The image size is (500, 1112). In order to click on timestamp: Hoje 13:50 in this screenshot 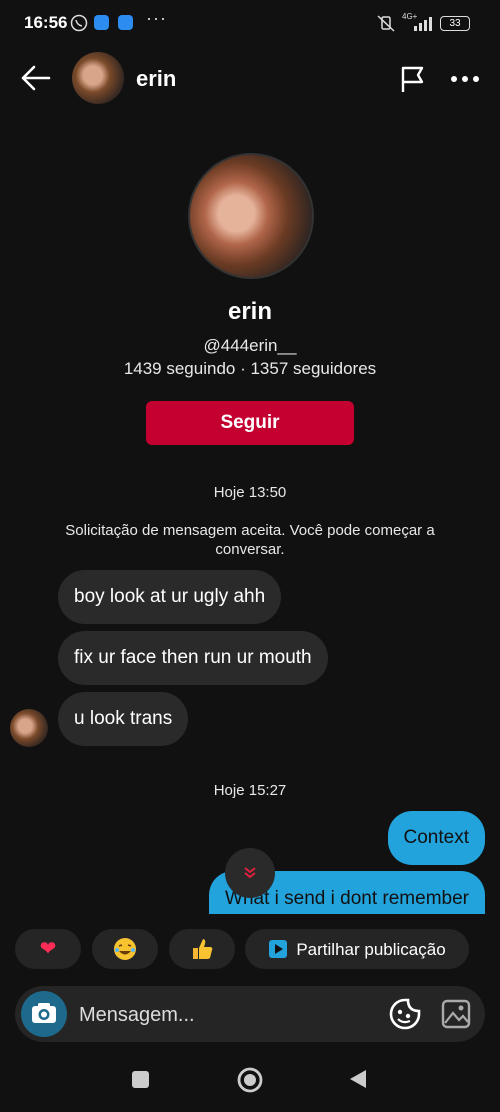, I will do `click(250, 492)`.